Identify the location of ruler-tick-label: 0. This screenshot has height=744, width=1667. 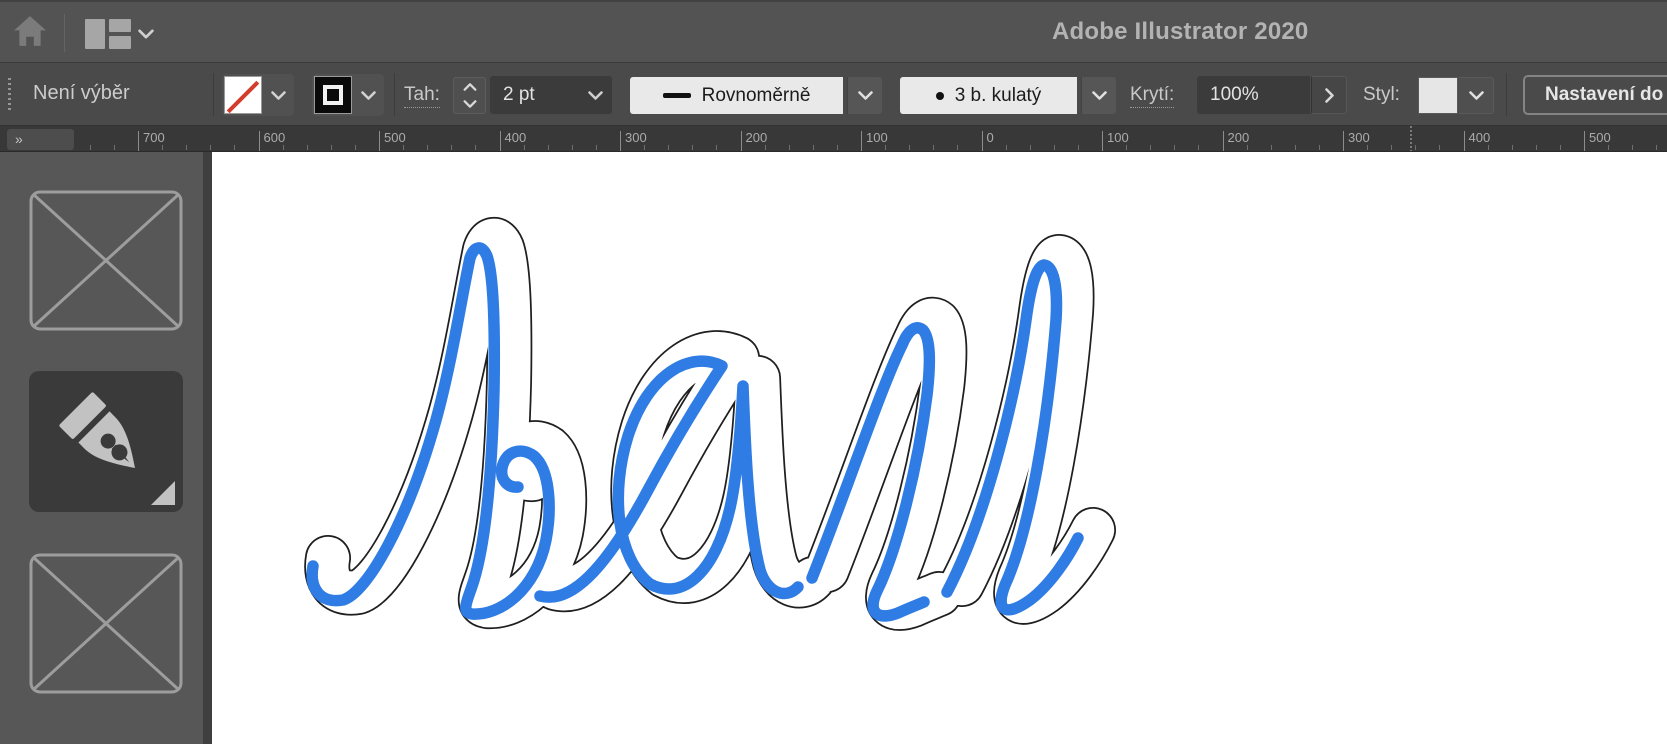
(990, 137).